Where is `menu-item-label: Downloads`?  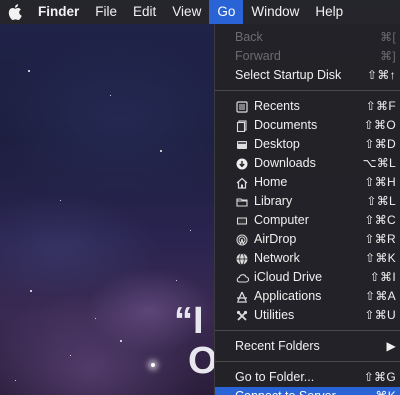 menu-item-label: Downloads is located at coordinates (285, 163).